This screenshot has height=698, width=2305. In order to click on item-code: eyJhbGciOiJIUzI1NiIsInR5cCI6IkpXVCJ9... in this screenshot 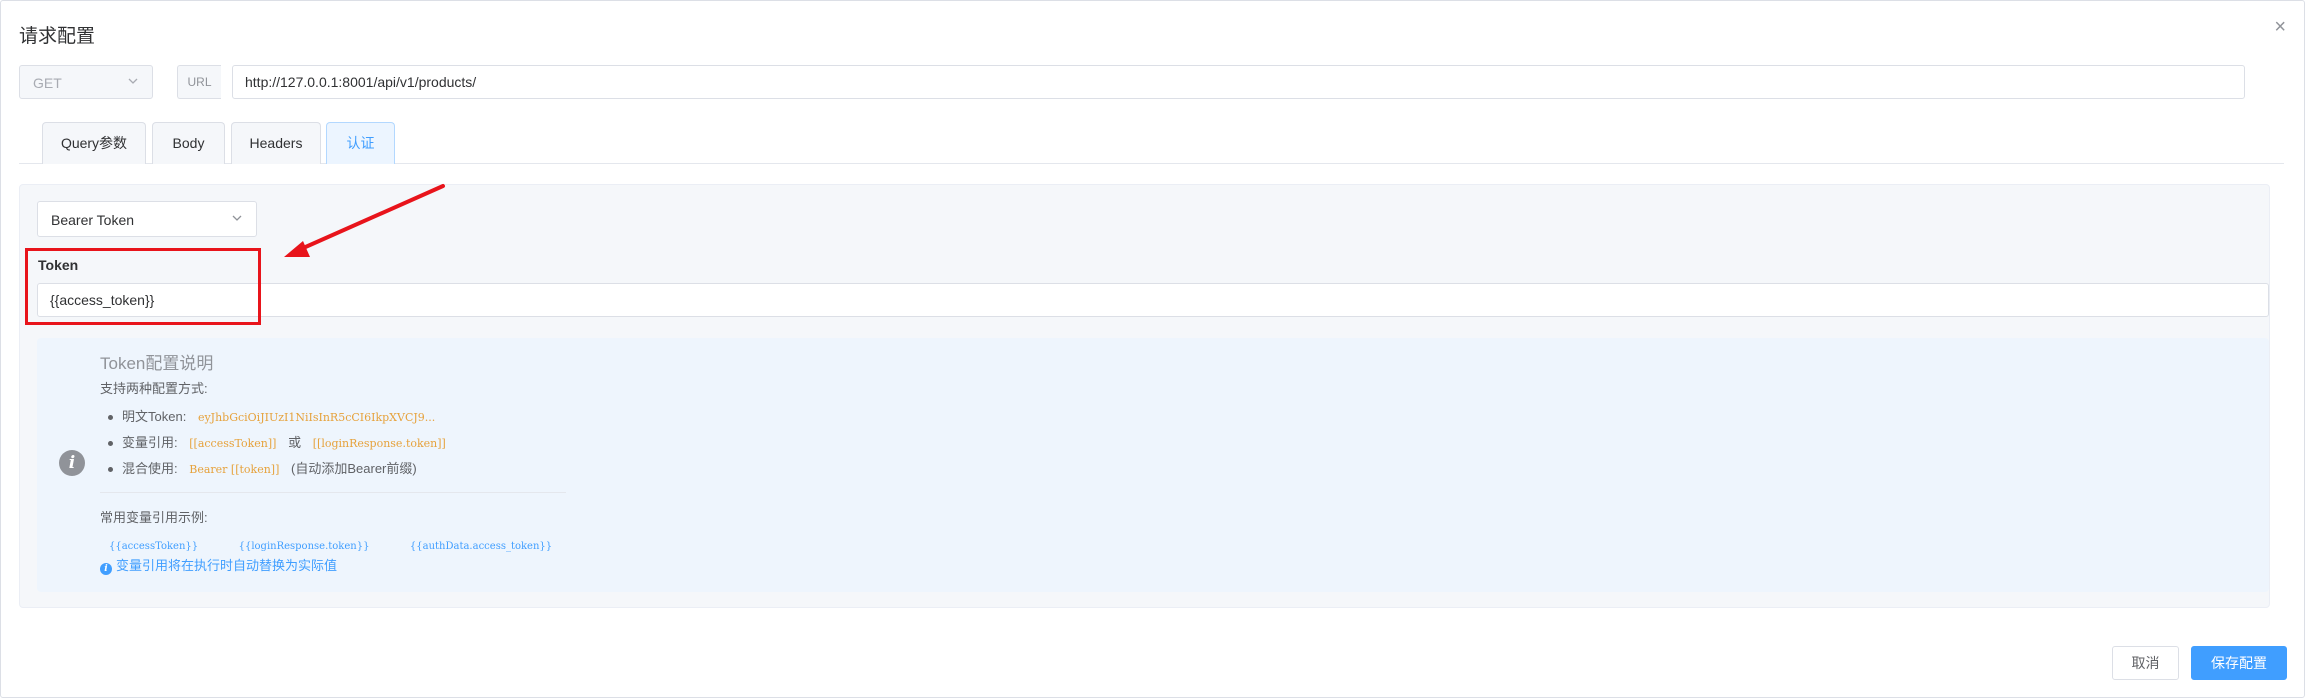, I will do `click(316, 417)`.